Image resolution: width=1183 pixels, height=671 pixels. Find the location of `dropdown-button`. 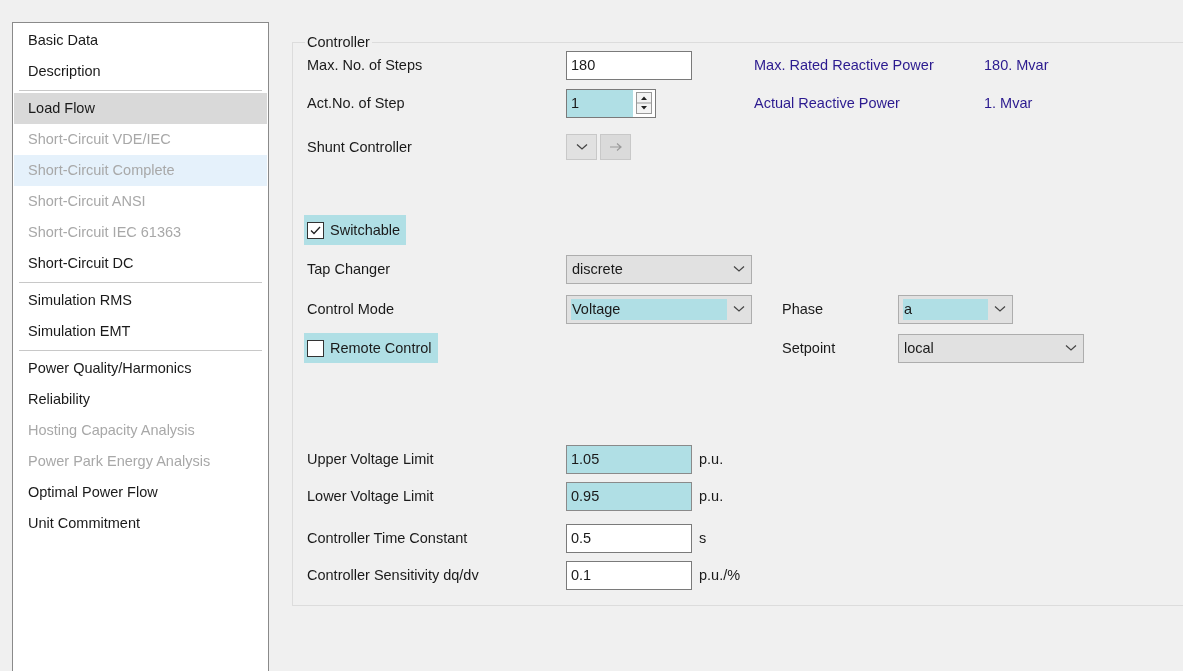

dropdown-button is located at coordinates (581, 147).